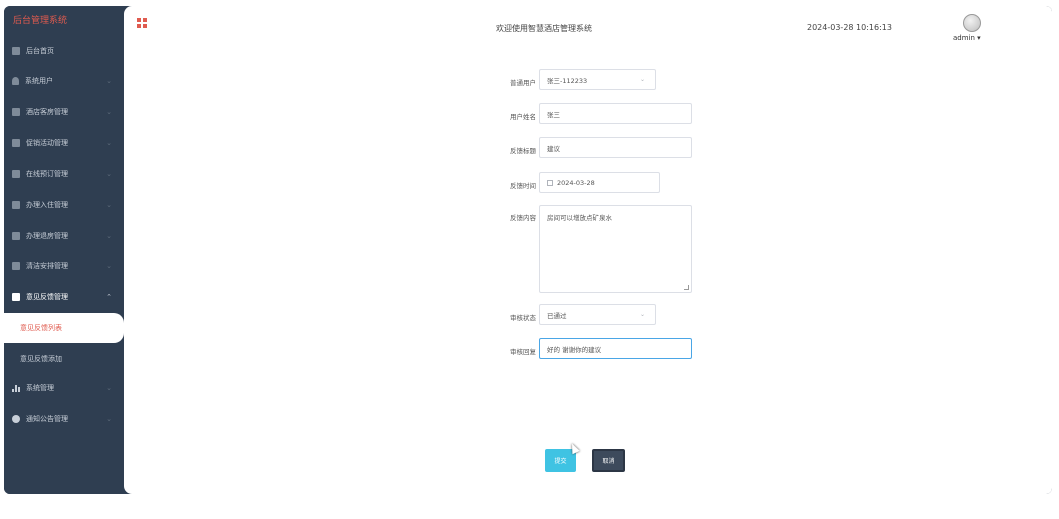  What do you see at coordinates (64, 359) in the screenshot?
I see `sidebar-subitem-feedback-add: 意见反馈添加` at bounding box center [64, 359].